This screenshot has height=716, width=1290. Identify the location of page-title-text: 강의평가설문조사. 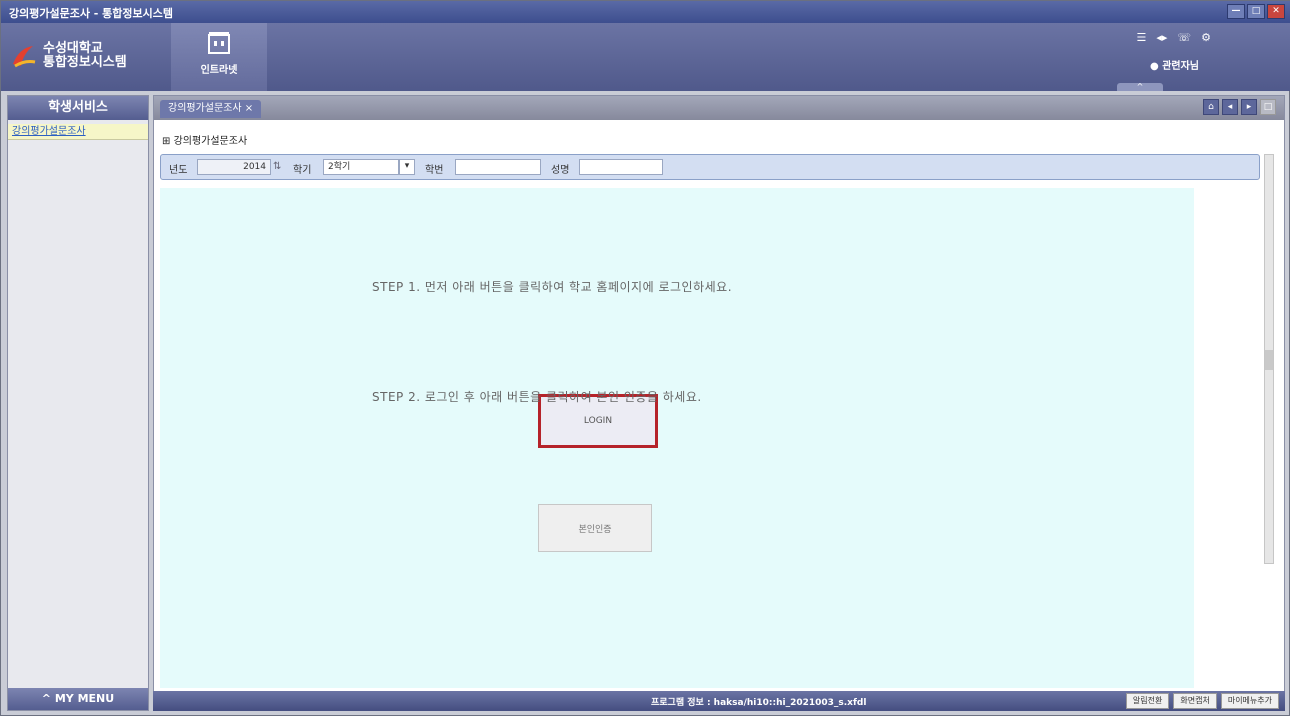
(210, 141).